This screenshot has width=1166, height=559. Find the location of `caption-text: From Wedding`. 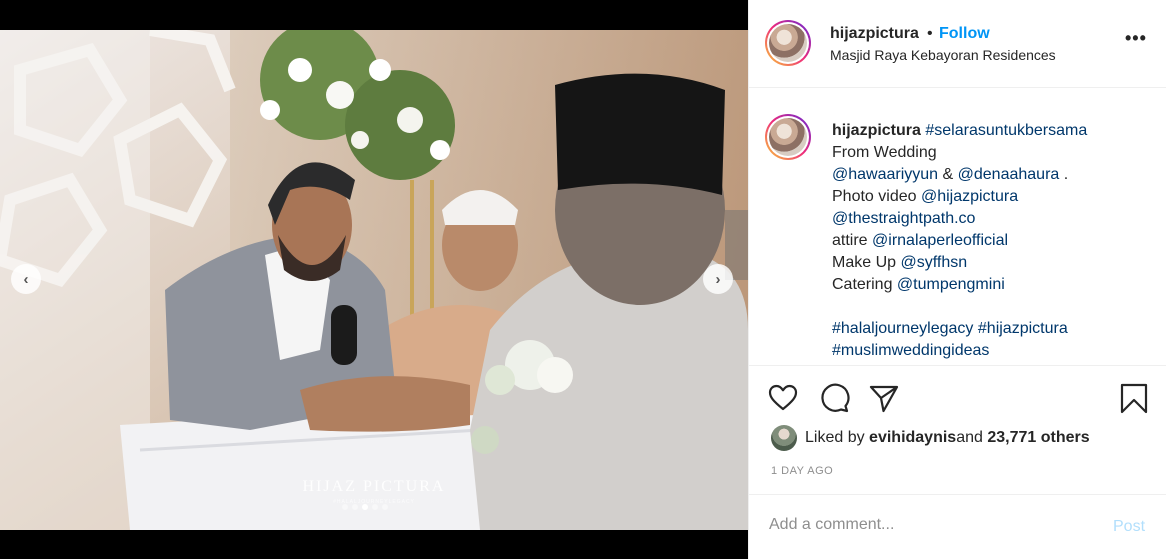

caption-text: From Wedding is located at coordinates (884, 152).